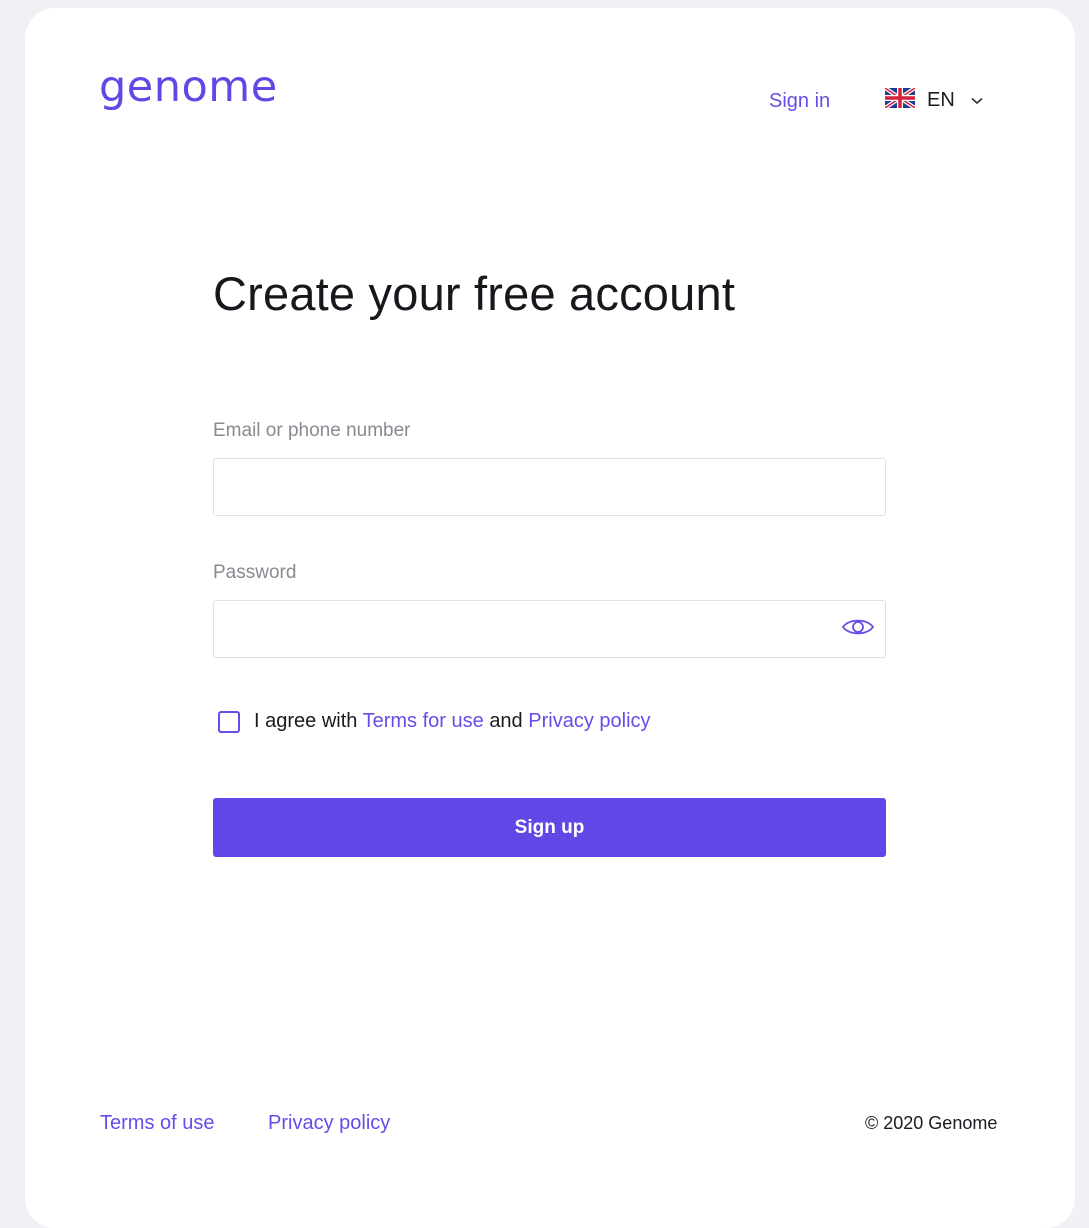  What do you see at coordinates (474, 293) in the screenshot?
I see `page-title: Create your free account` at bounding box center [474, 293].